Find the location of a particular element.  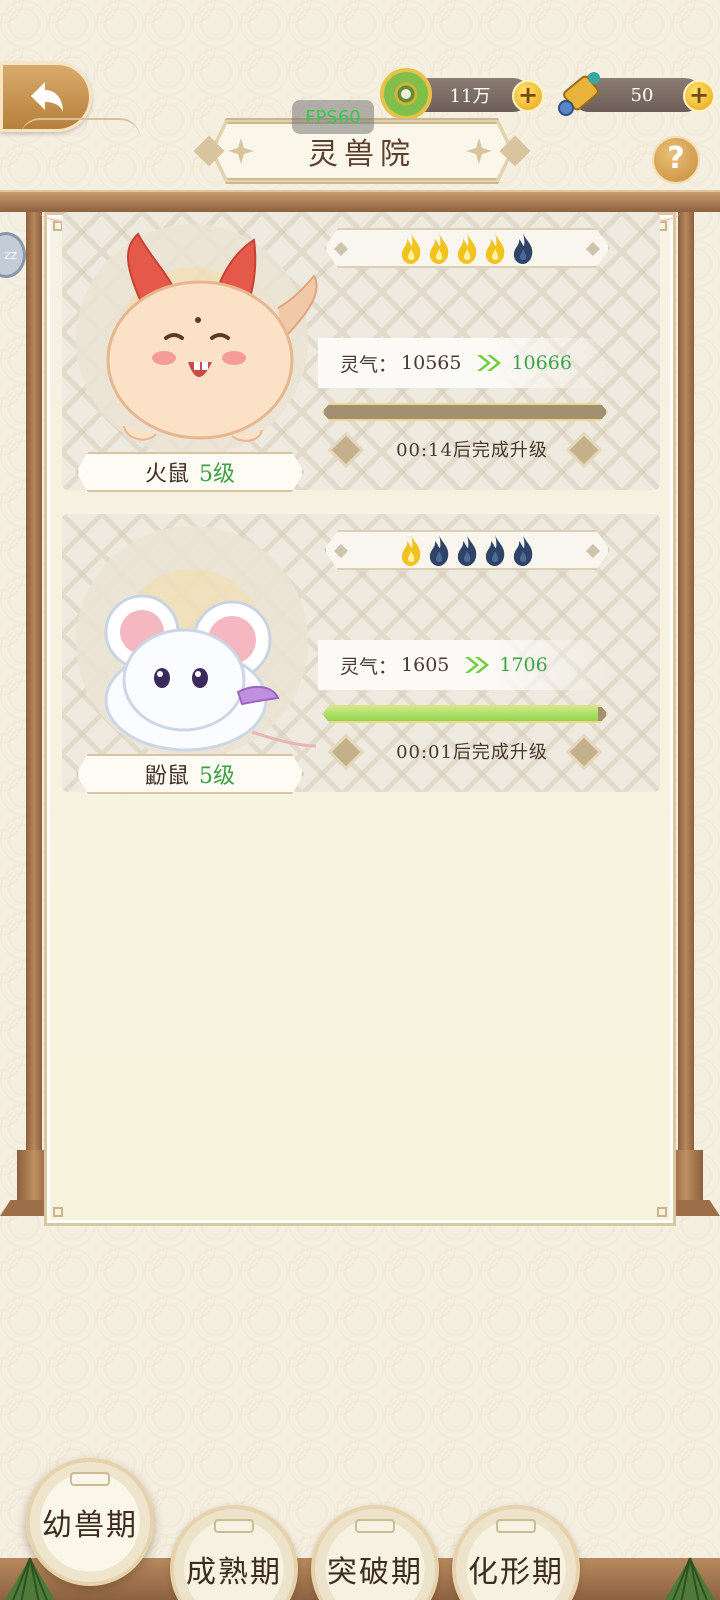

tab-label: 化形期 is located at coordinates (516, 1572).